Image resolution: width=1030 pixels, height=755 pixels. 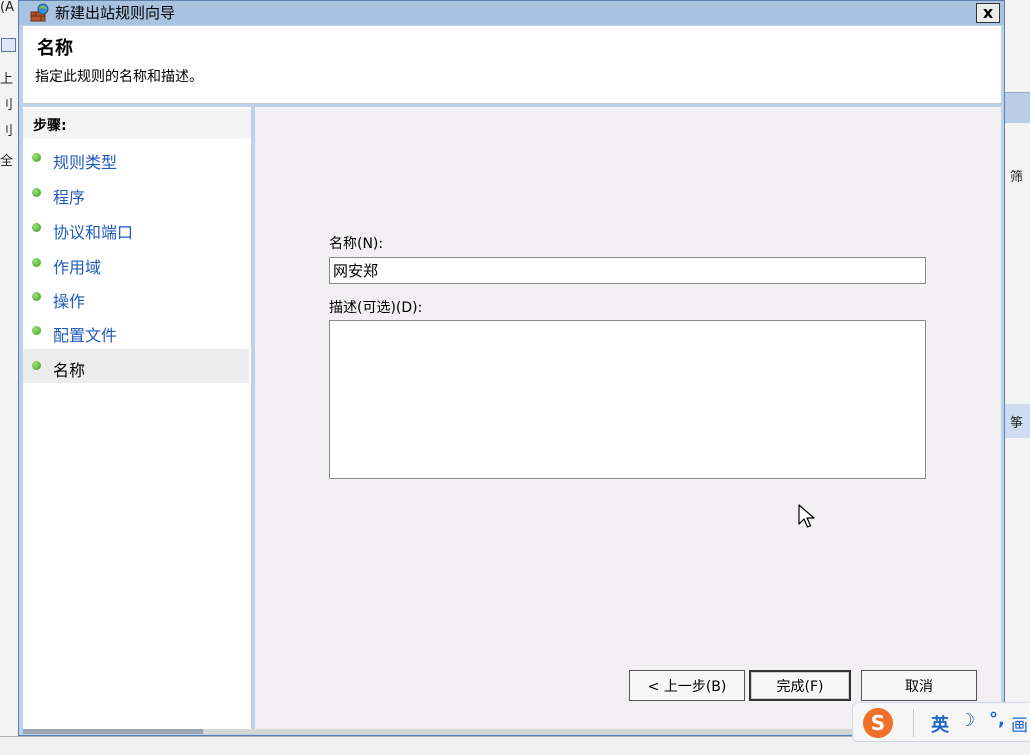 I want to click on sogou-logo-icon: S, so click(x=878, y=723).